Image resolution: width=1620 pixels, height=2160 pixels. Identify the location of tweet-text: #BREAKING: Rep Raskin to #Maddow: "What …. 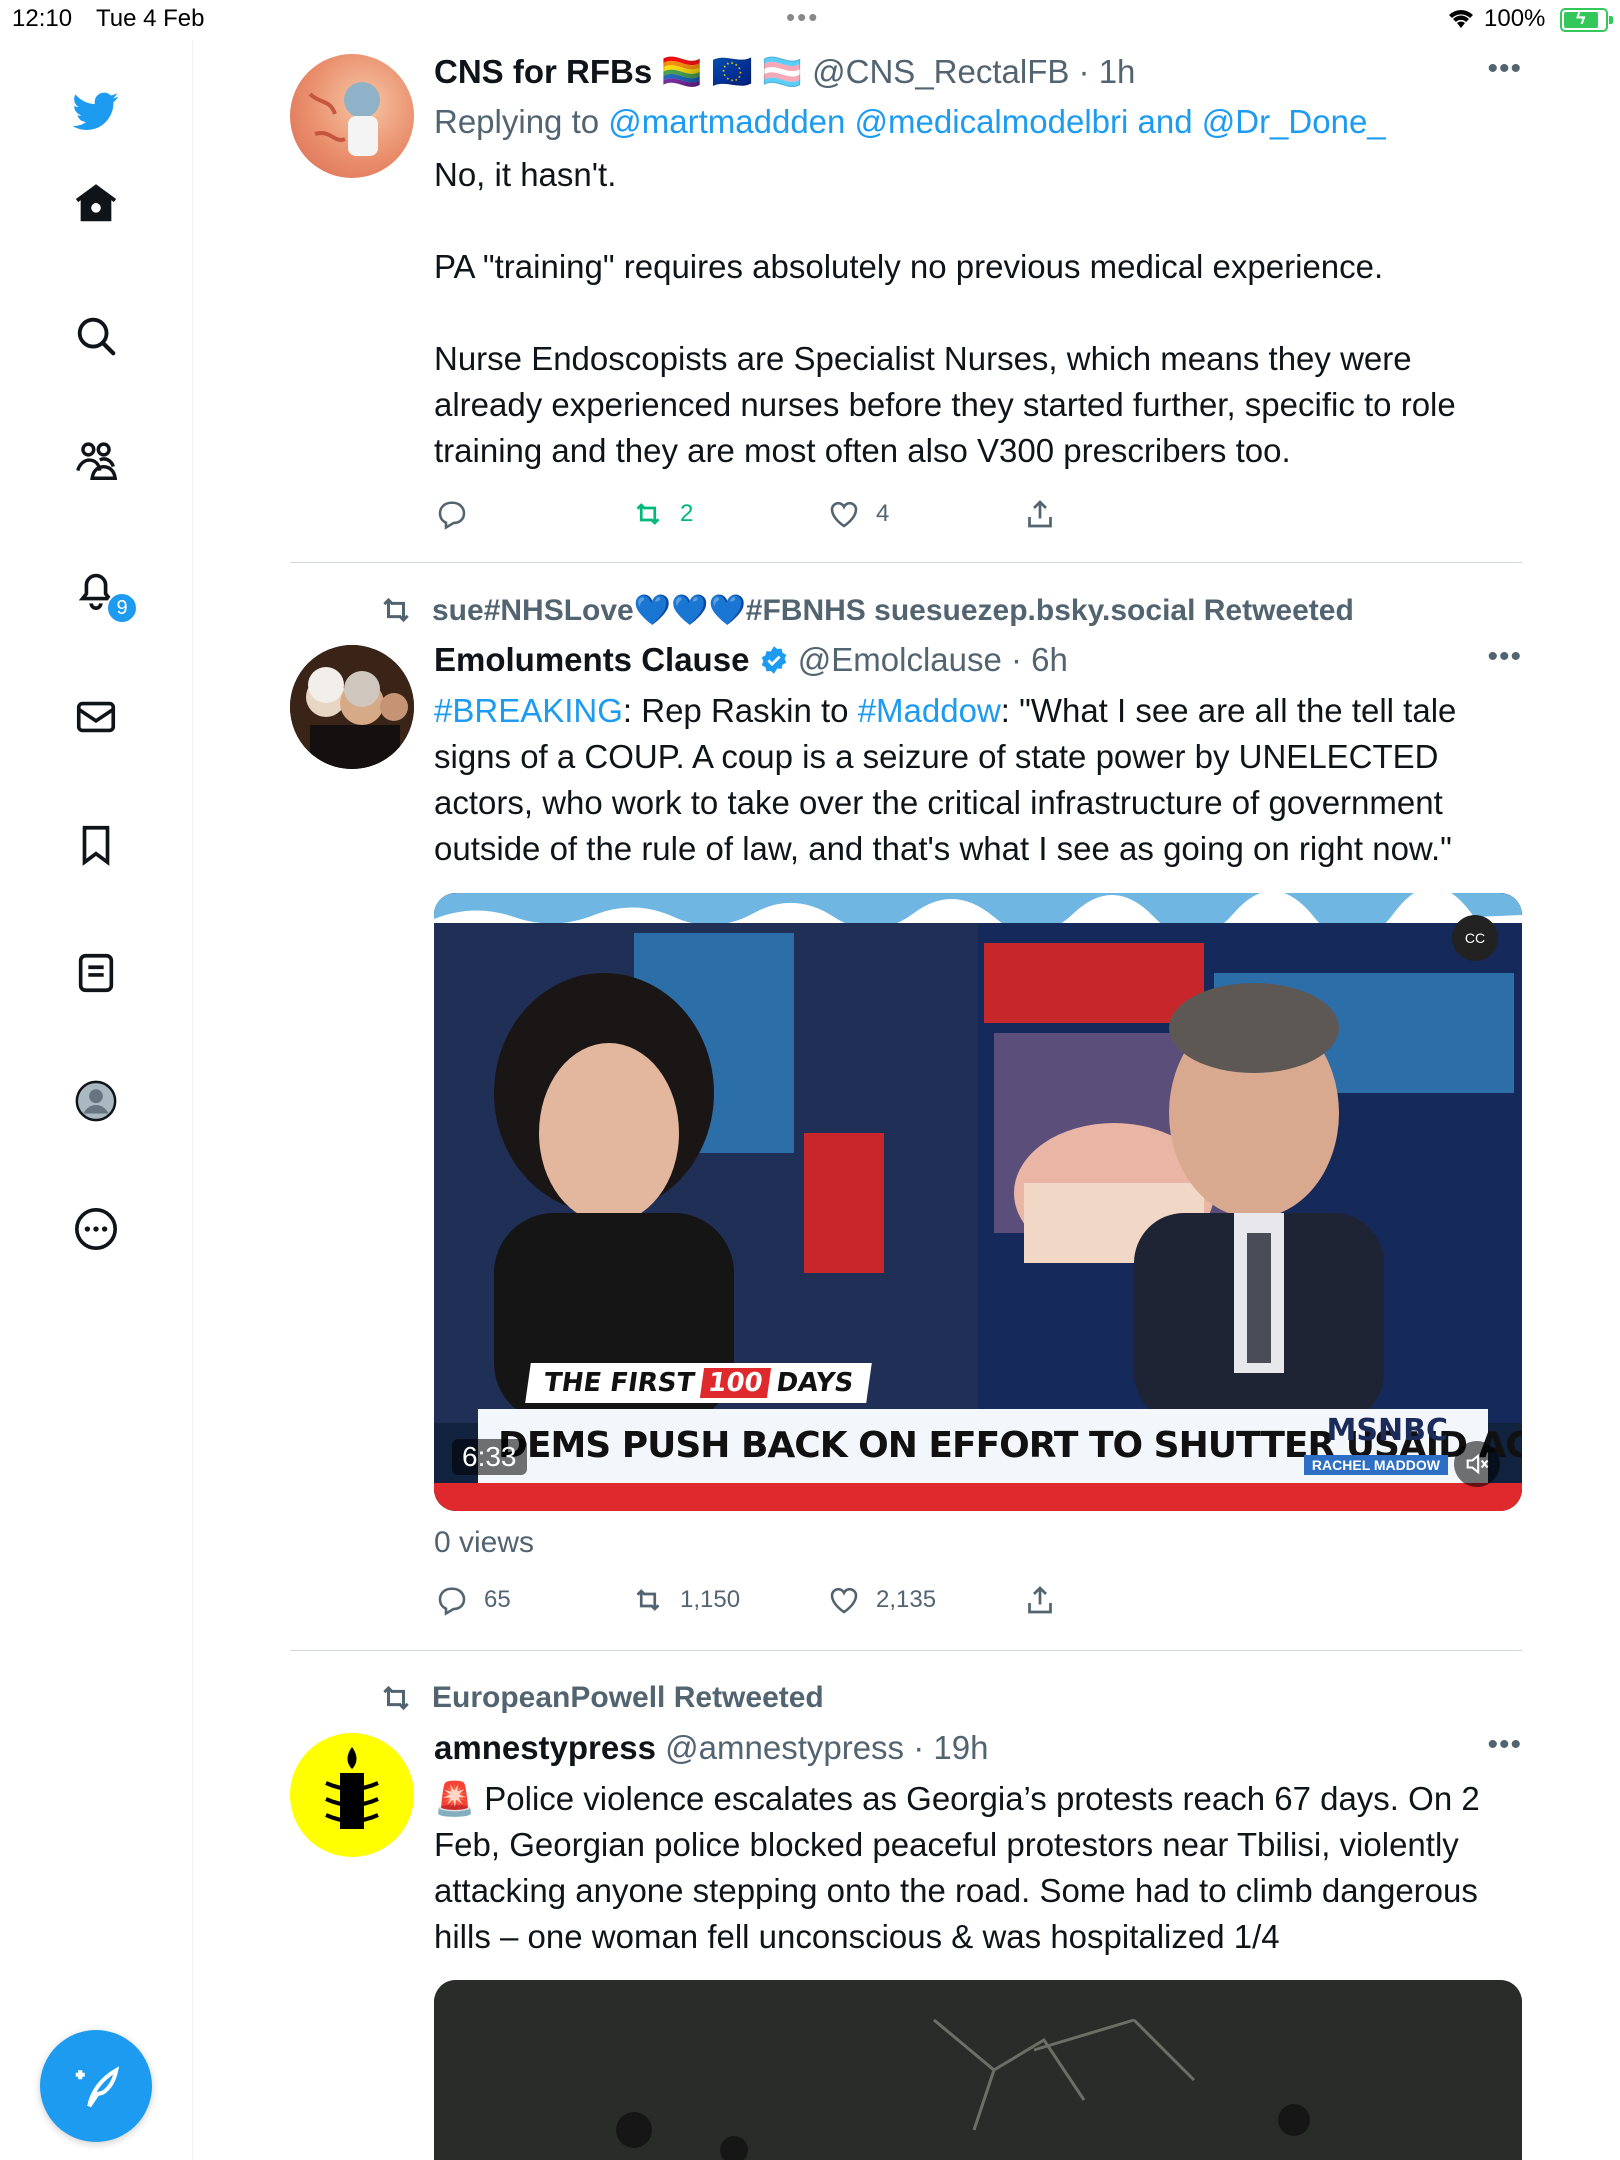
(978, 780).